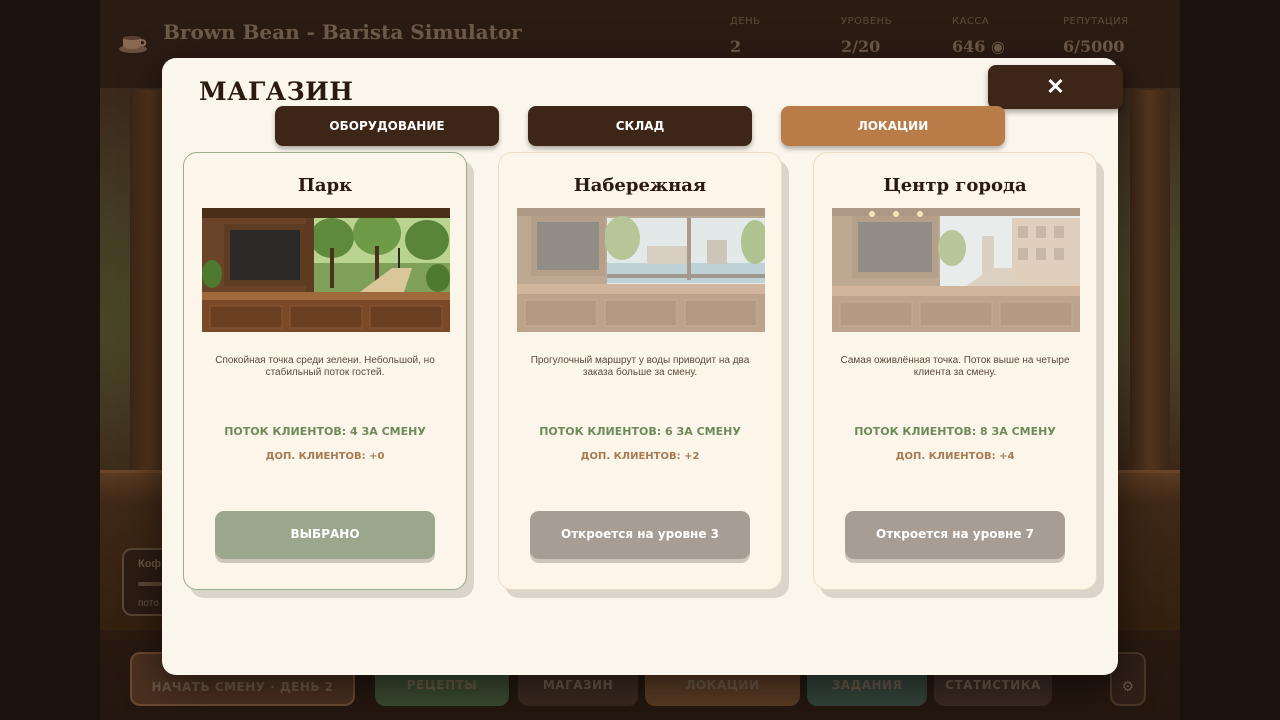 The height and width of the screenshot is (720, 1280). Describe the element at coordinates (955, 185) in the screenshot. I see `location-name: Центр города` at that location.